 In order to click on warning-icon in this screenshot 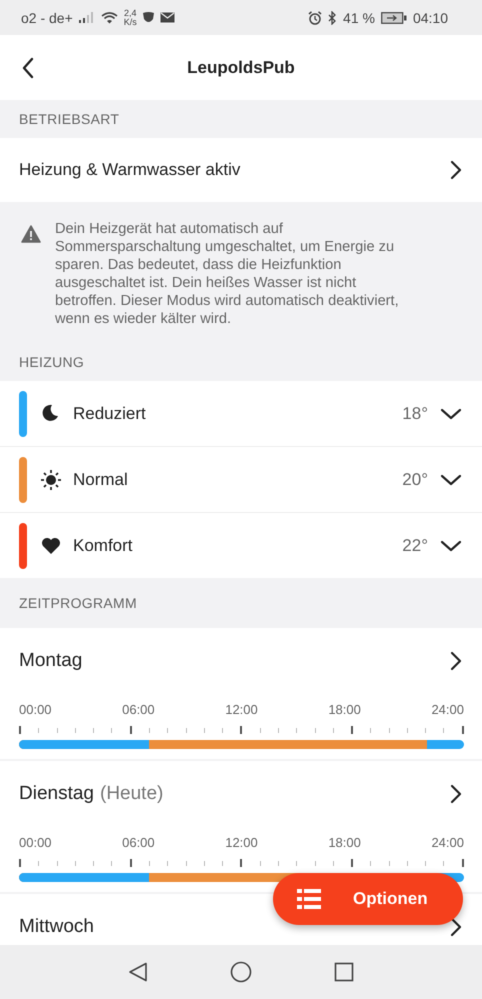, I will do `click(31, 234)`.